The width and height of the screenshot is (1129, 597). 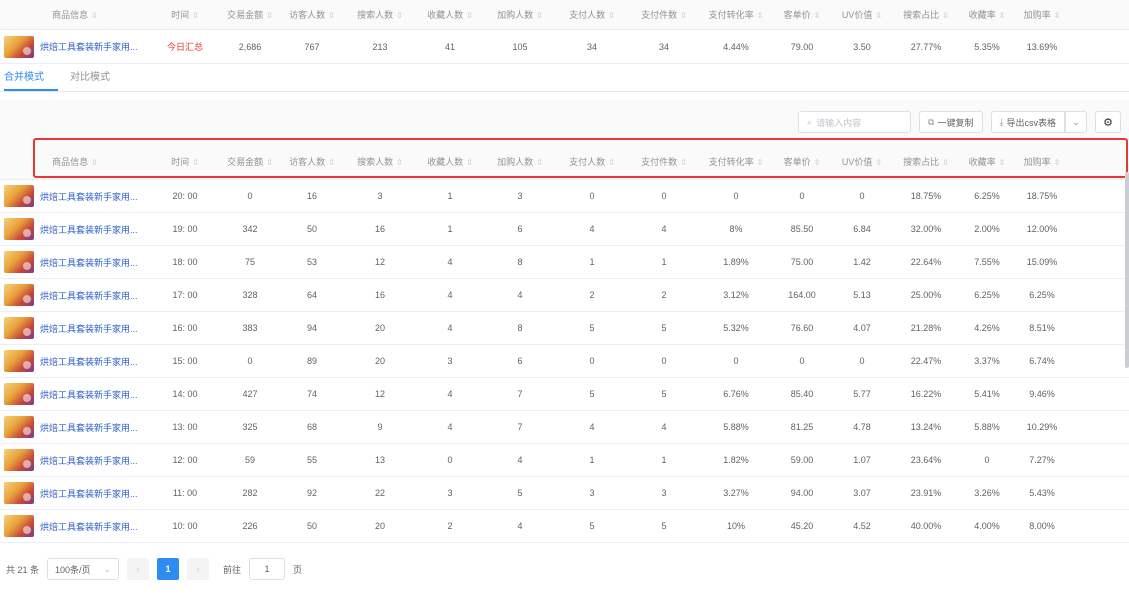 What do you see at coordinates (31, 79) in the screenshot?
I see `tab-merge-mode: 合并模式` at bounding box center [31, 79].